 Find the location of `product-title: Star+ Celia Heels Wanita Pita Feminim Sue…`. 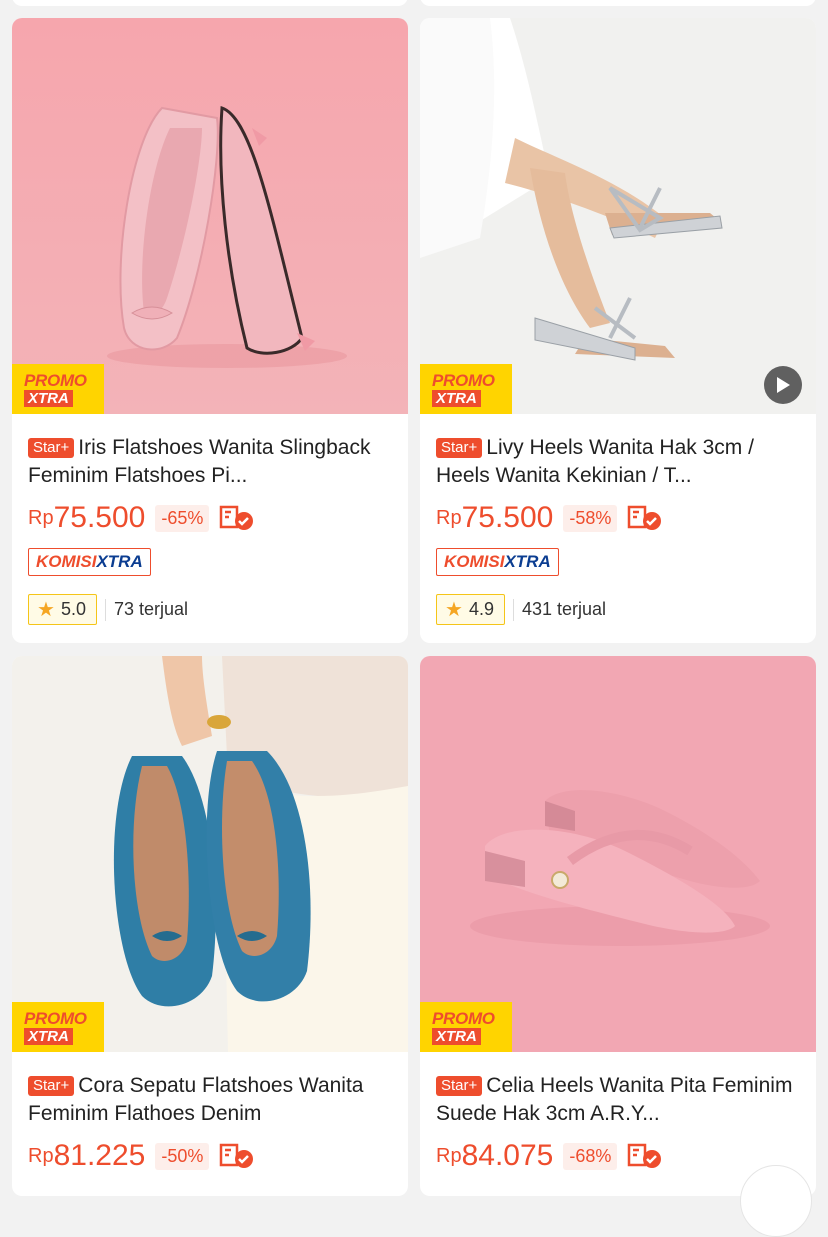

product-title: Star+ Celia Heels Wanita Pita Feminim Sue… is located at coordinates (618, 1100).